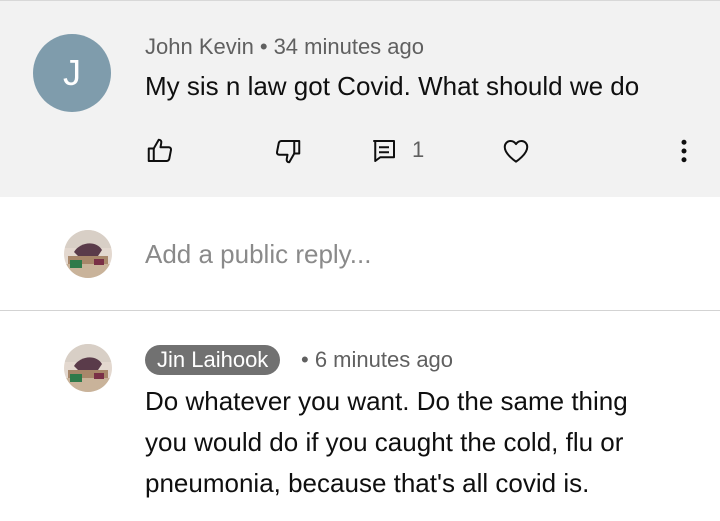 The width and height of the screenshot is (720, 521). Describe the element at coordinates (386, 401) in the screenshot. I see `reply-text-line: Do whatever you want. Do the same thing` at that location.